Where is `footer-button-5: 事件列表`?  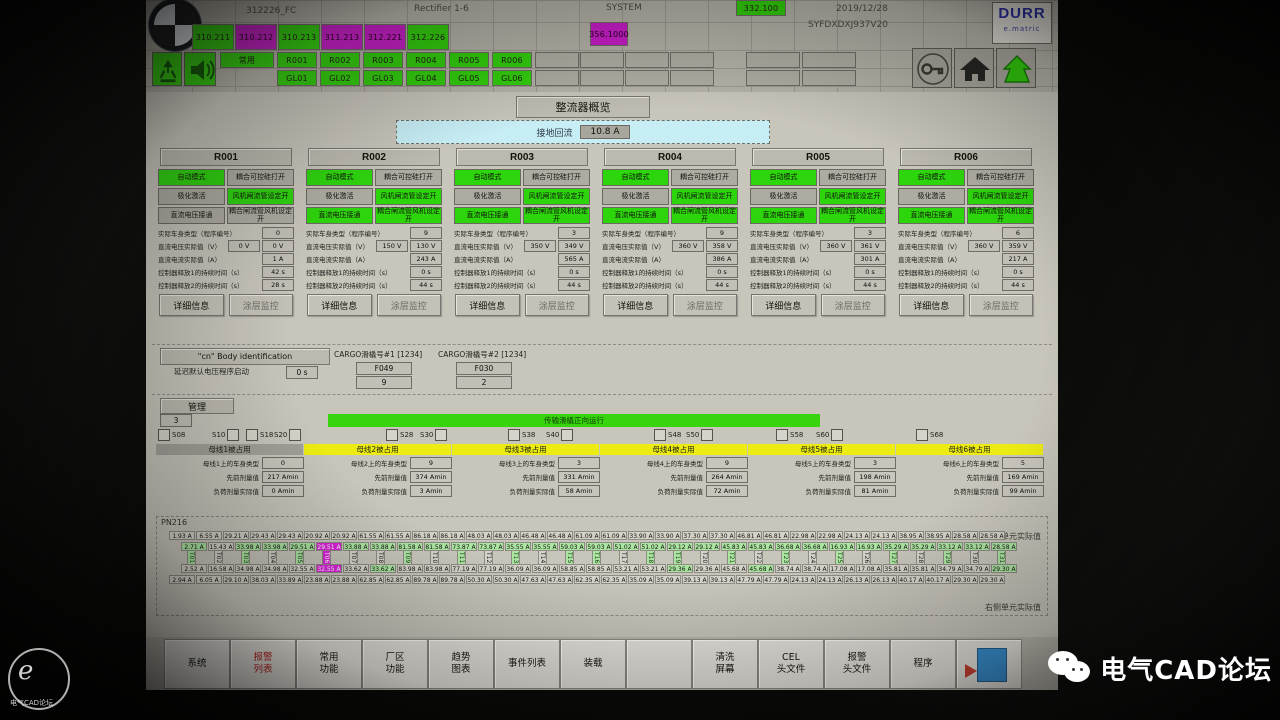 footer-button-5: 事件列表 is located at coordinates (527, 664).